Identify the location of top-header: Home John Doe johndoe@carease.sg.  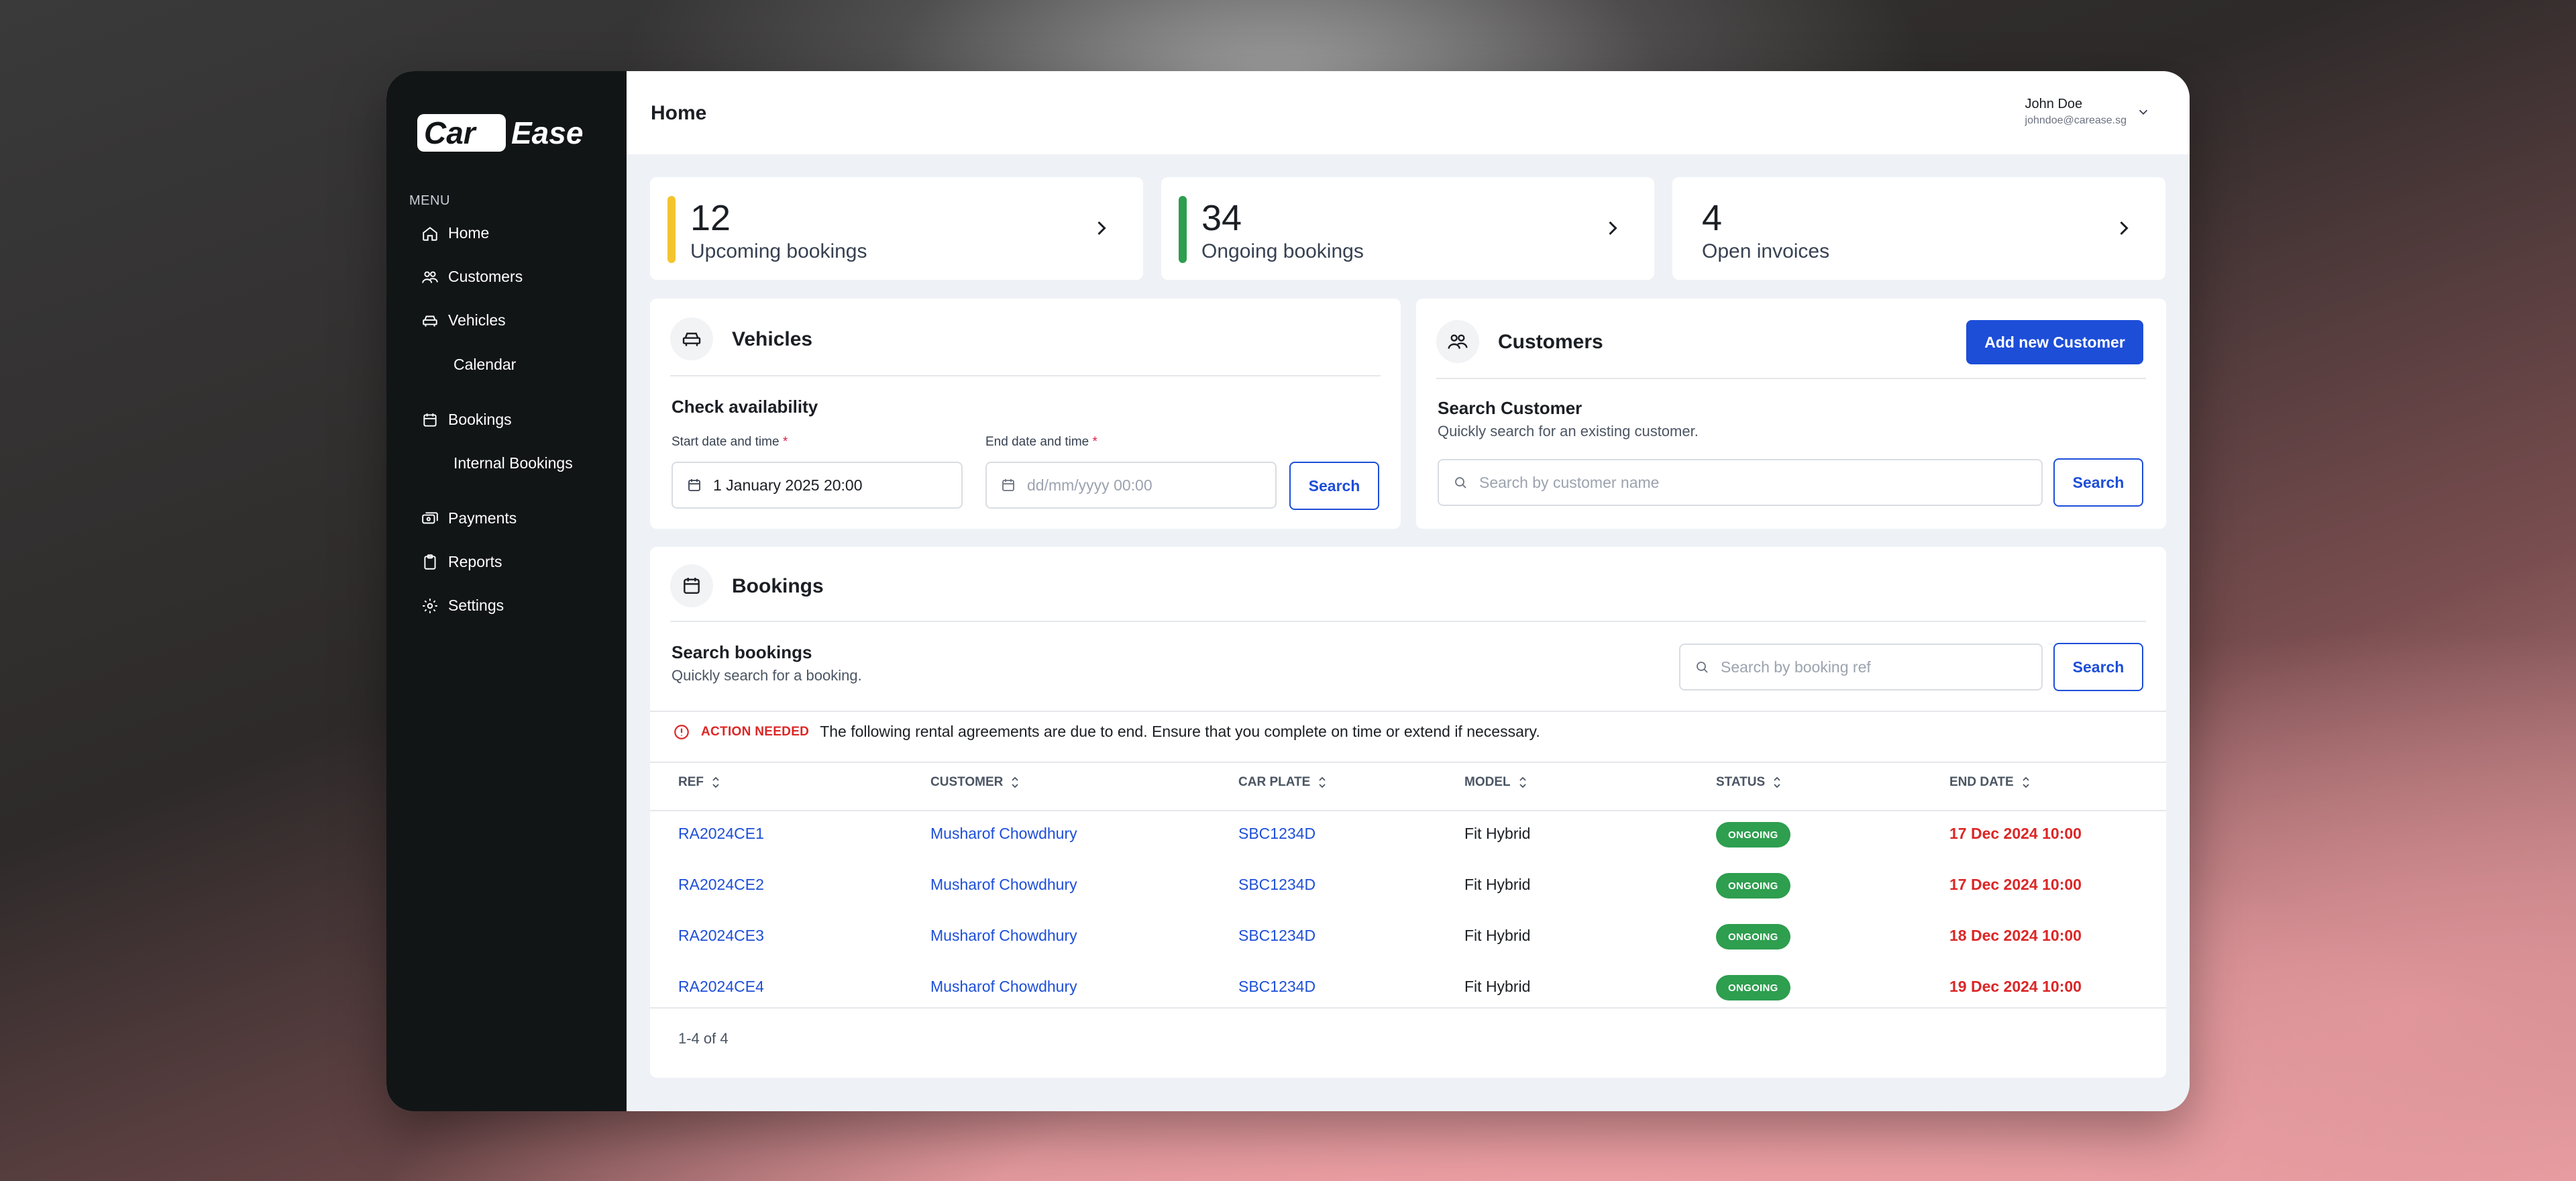
(1408, 113).